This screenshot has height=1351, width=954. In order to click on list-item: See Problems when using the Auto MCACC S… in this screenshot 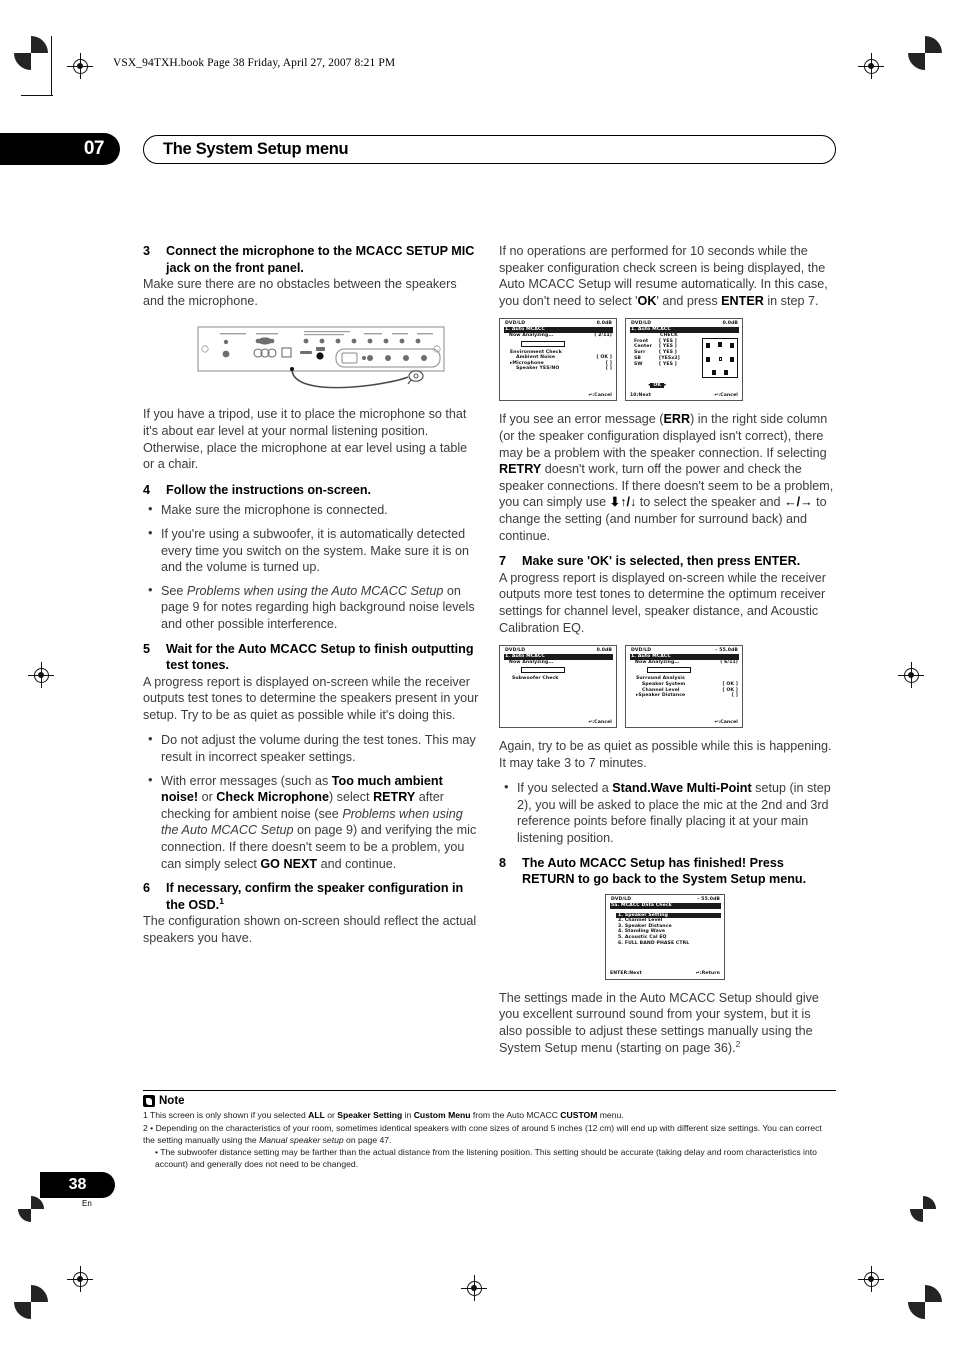, I will do `click(311, 607)`.